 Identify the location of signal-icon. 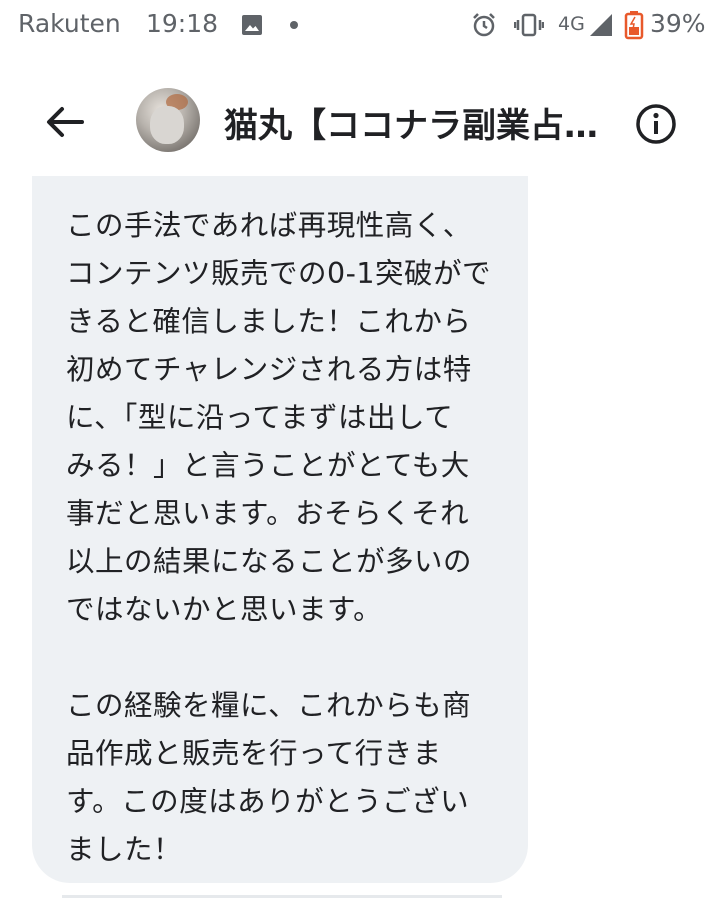
(601, 28).